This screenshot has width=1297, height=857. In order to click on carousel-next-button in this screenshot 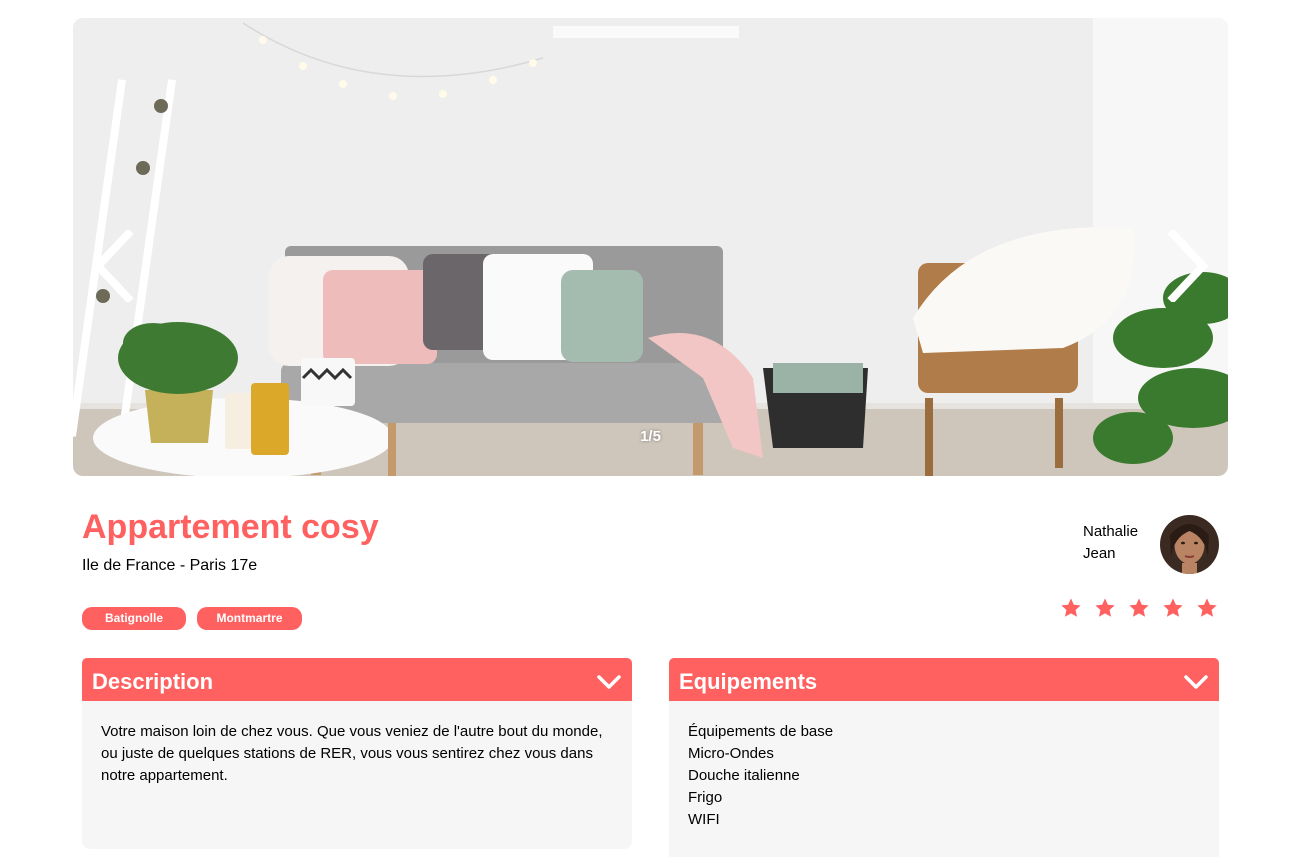, I will do `click(1189, 266)`.